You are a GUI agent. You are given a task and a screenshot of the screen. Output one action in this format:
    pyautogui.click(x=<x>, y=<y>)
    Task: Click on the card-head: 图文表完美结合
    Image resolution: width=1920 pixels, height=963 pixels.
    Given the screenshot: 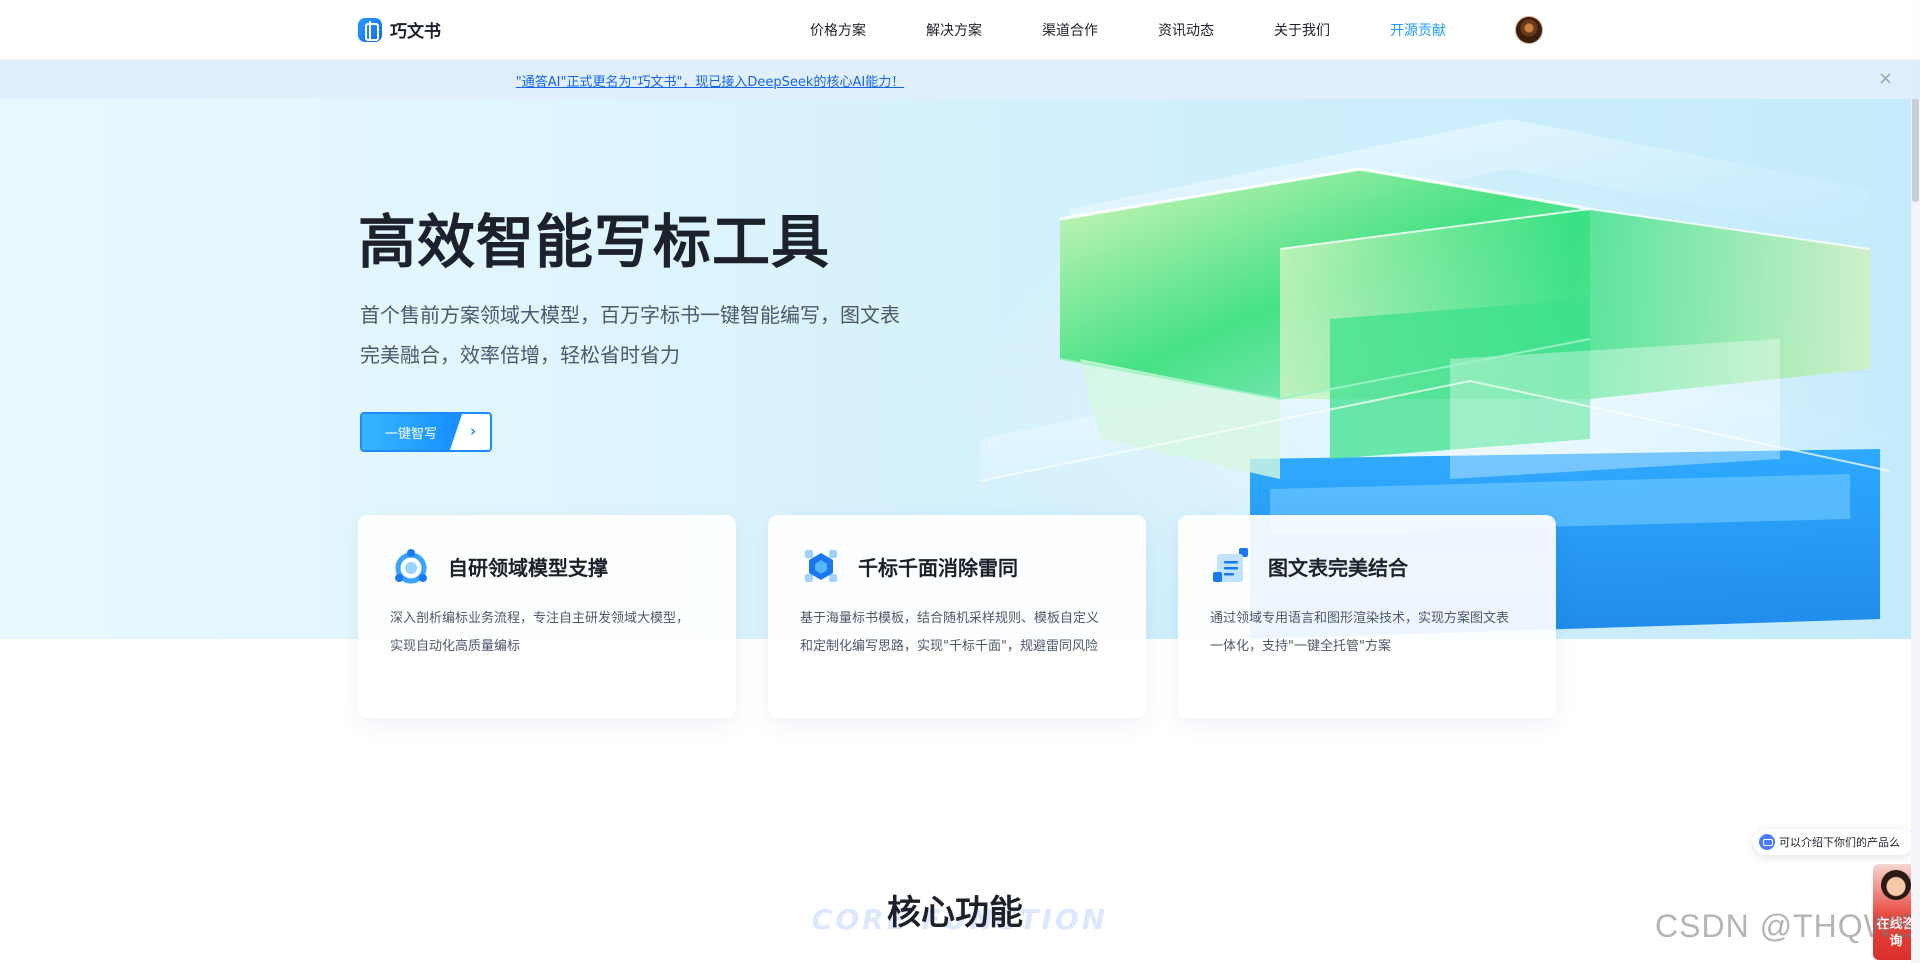 What is the action you would take?
    pyautogui.click(x=1368, y=566)
    